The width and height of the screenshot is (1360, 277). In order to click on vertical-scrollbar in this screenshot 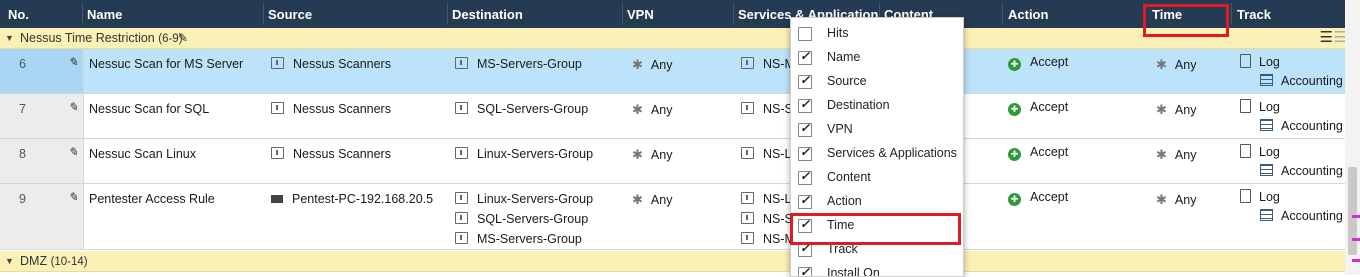, I will do `click(1352, 137)`.